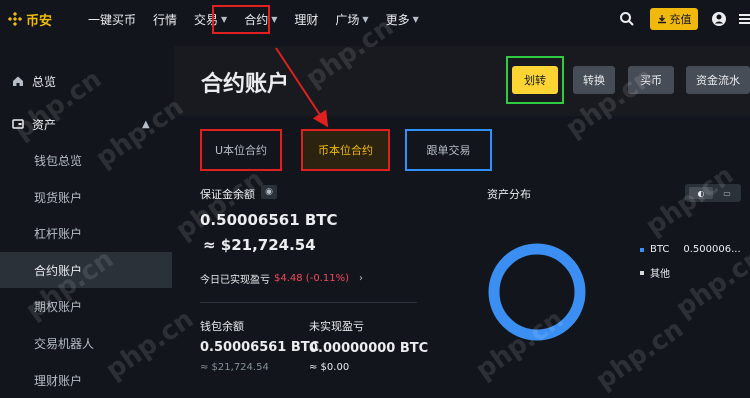  I want to click on annotation-arrow, so click(302, 87).